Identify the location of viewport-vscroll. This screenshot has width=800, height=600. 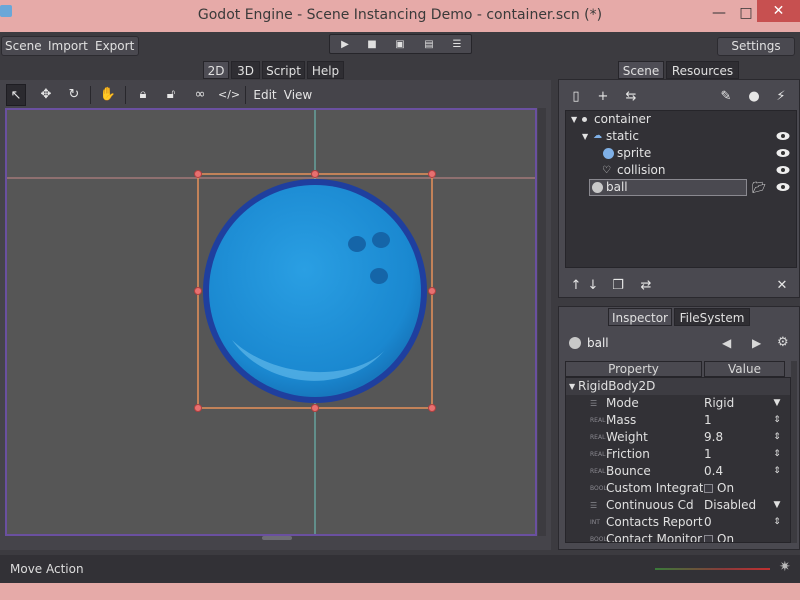
(542, 322).